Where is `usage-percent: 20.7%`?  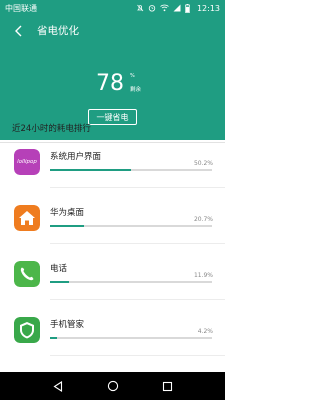 usage-percent: 20.7% is located at coordinates (203, 219).